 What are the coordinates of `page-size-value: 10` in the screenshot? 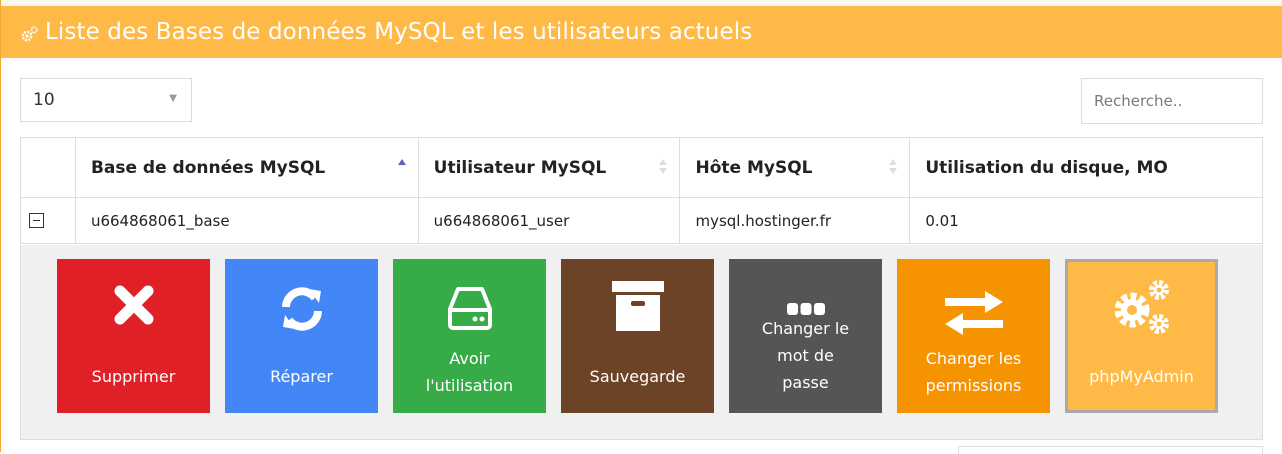 It's located at (44, 100).